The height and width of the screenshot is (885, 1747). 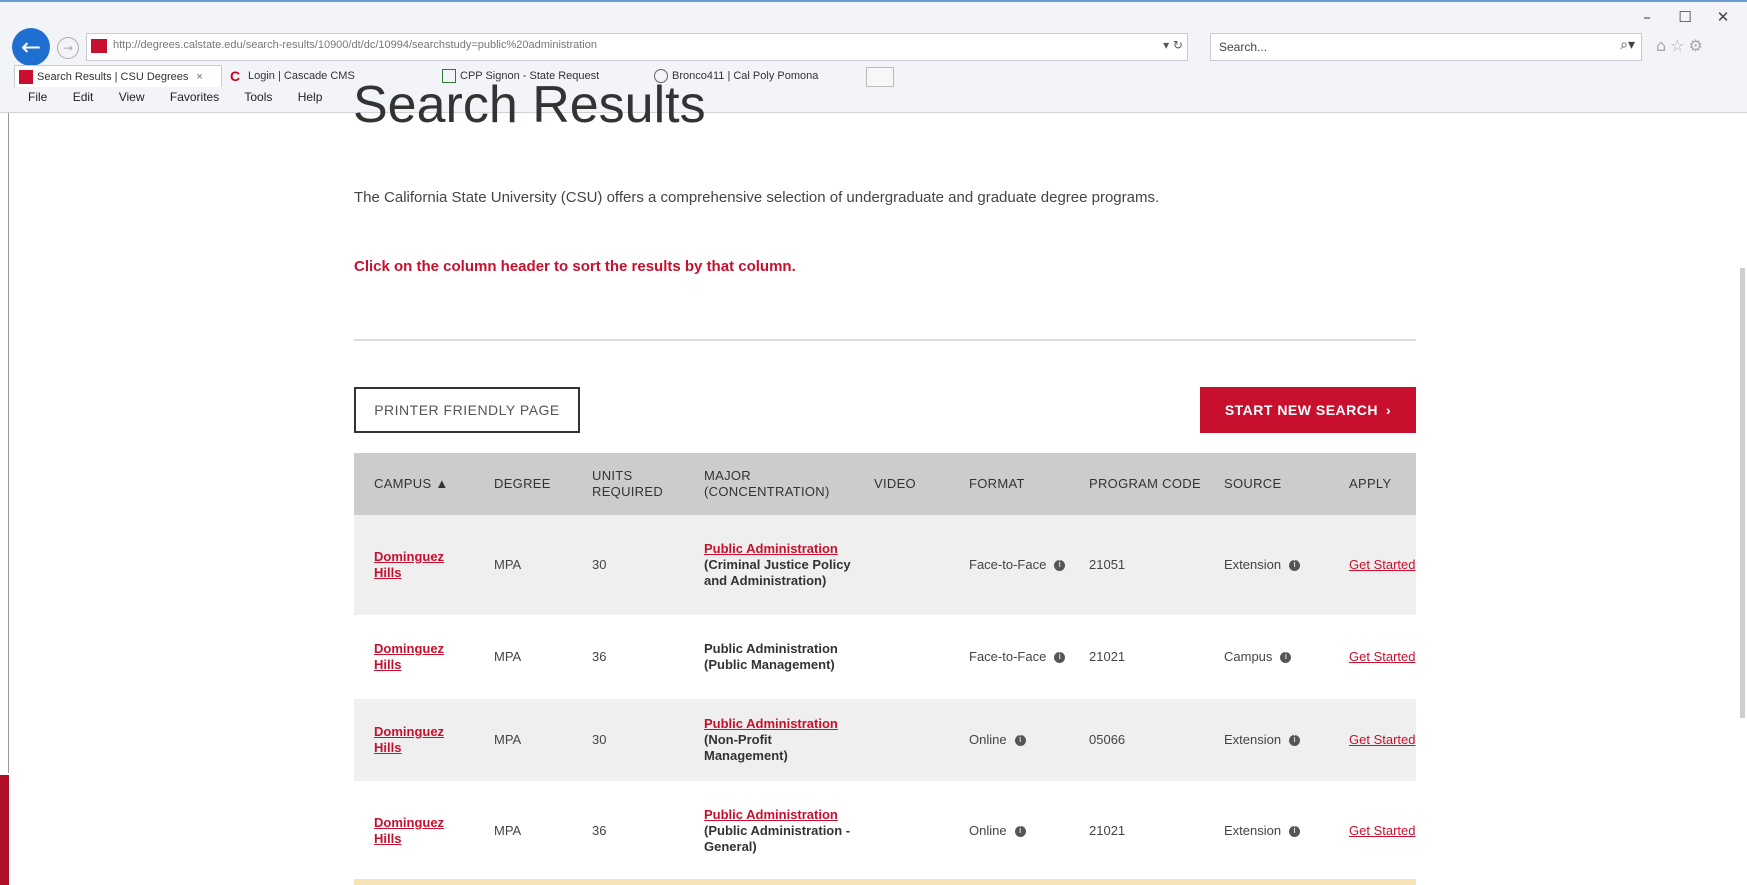 I want to click on tab-close-icon: ×, so click(x=199, y=77).